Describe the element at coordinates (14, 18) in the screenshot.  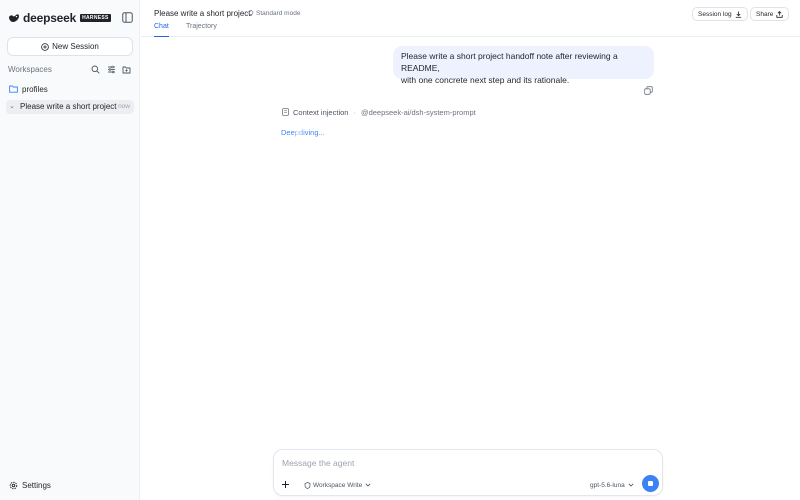
I see `whale-logo-icon` at that location.